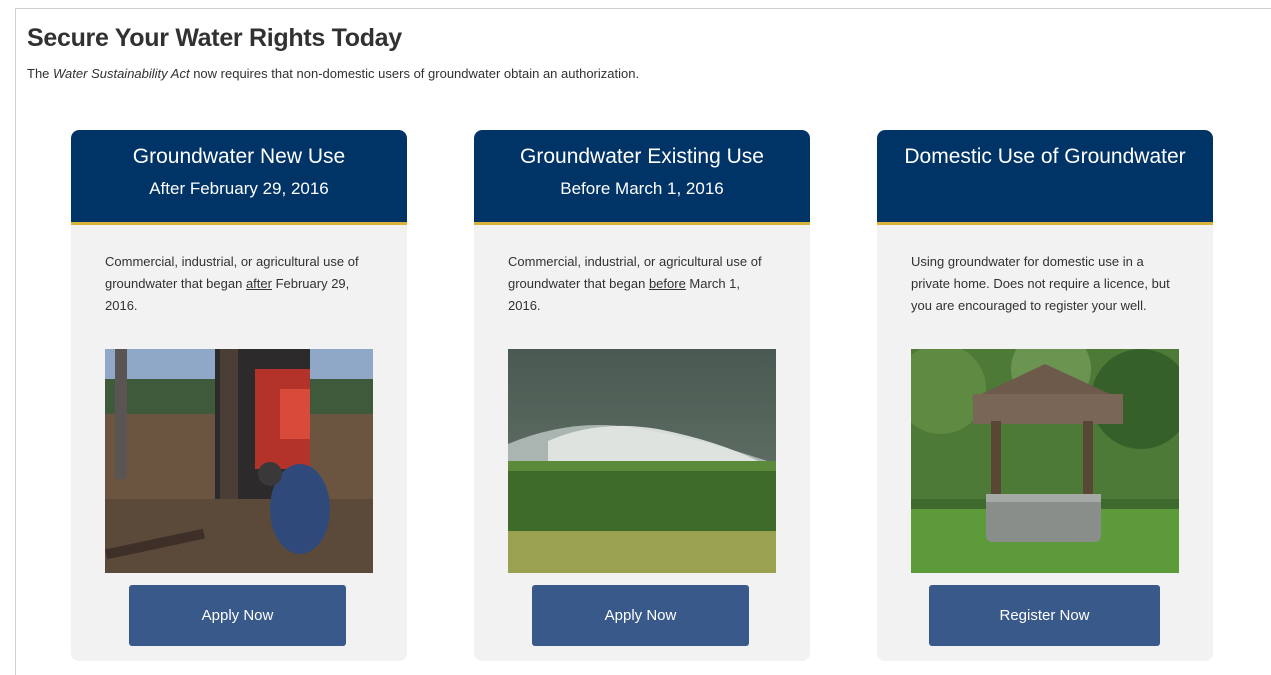 The image size is (1271, 675). I want to click on card-title: Groundwater Existing Use, so click(642, 156).